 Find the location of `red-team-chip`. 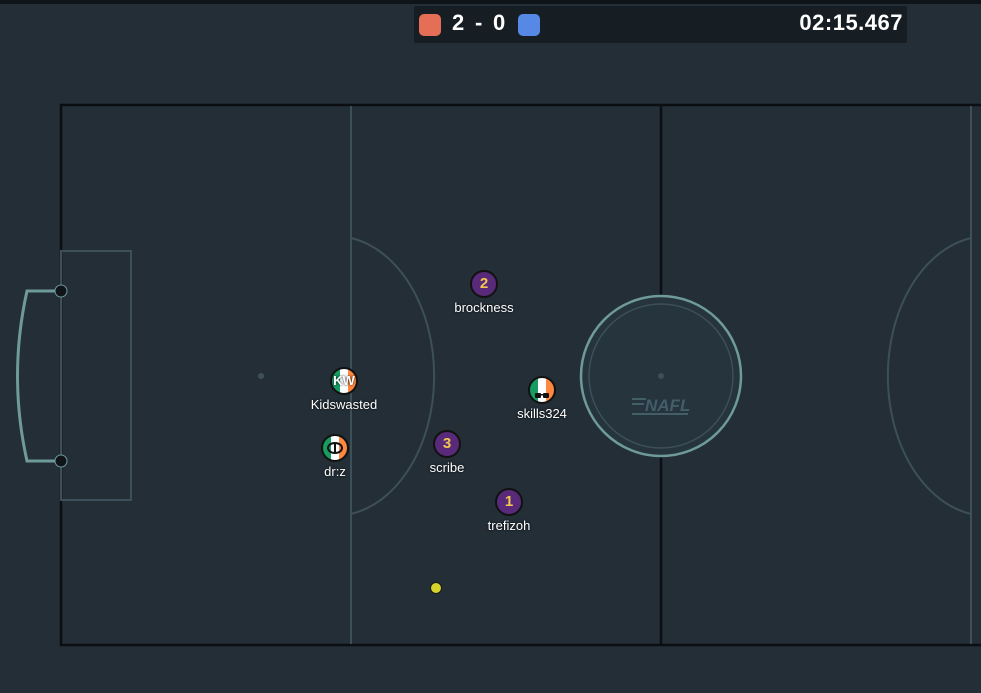

red-team-chip is located at coordinates (430, 25).